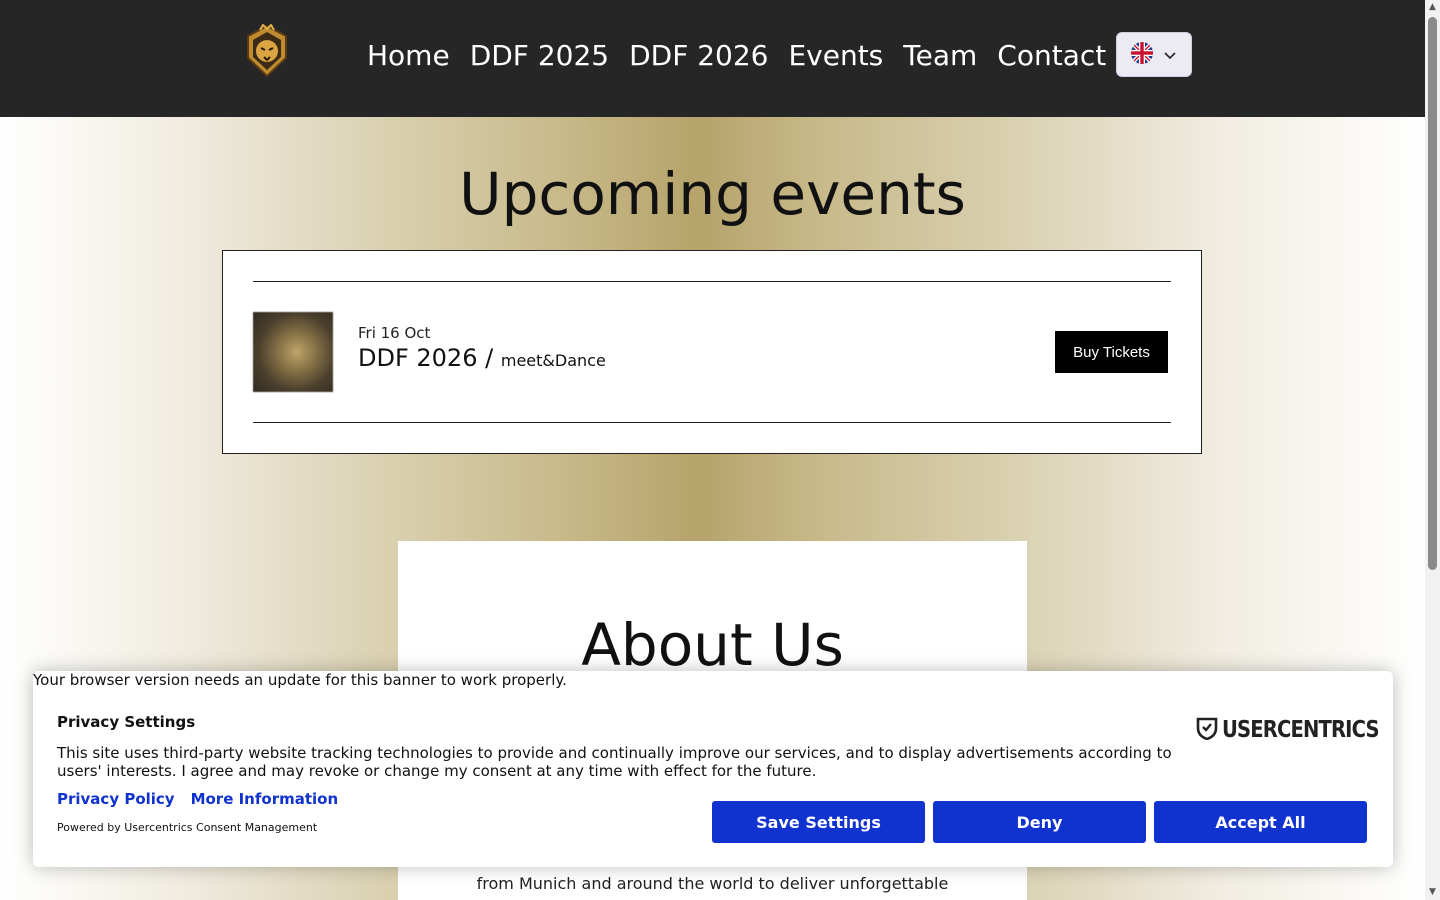 Image resolution: width=1440 pixels, height=900 pixels. What do you see at coordinates (116, 799) in the screenshot?
I see `privacy-policy-link: Privacy Policy` at bounding box center [116, 799].